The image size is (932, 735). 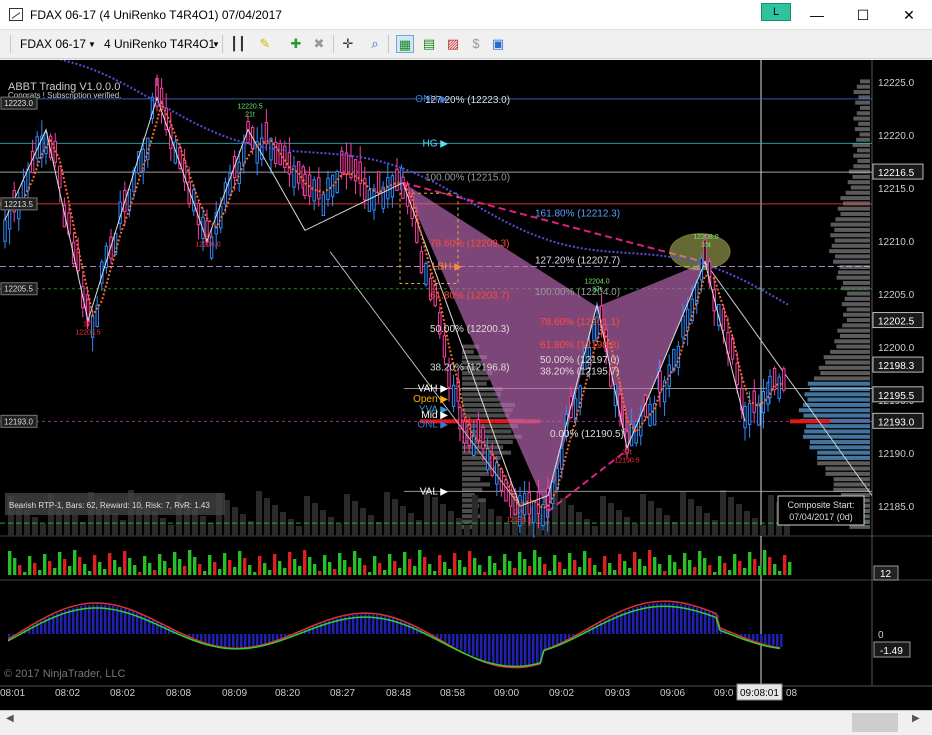 What do you see at coordinates (916, 718) in the screenshot?
I see `scroll-right-icon: ▶` at bounding box center [916, 718].